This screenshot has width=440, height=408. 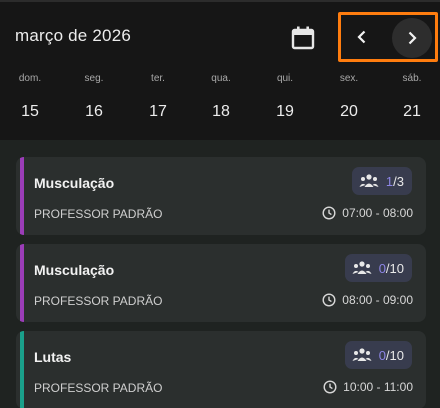 What do you see at coordinates (377, 213) in the screenshot?
I see `time-range: 07:00 - 08:00` at bounding box center [377, 213].